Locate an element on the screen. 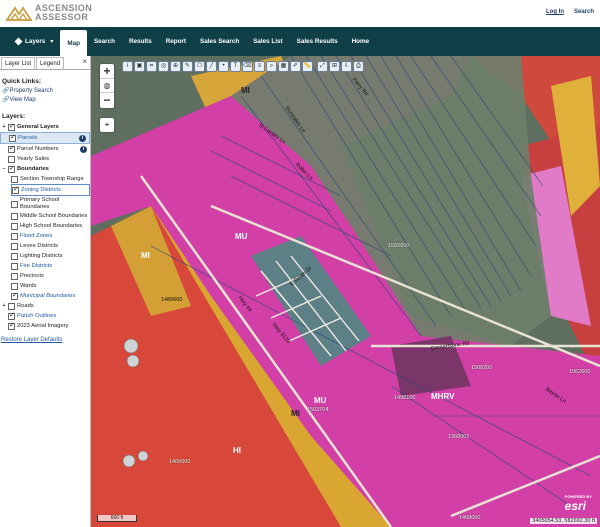 The width and height of the screenshot is (600, 527). layers-icon is located at coordinates (18, 41).